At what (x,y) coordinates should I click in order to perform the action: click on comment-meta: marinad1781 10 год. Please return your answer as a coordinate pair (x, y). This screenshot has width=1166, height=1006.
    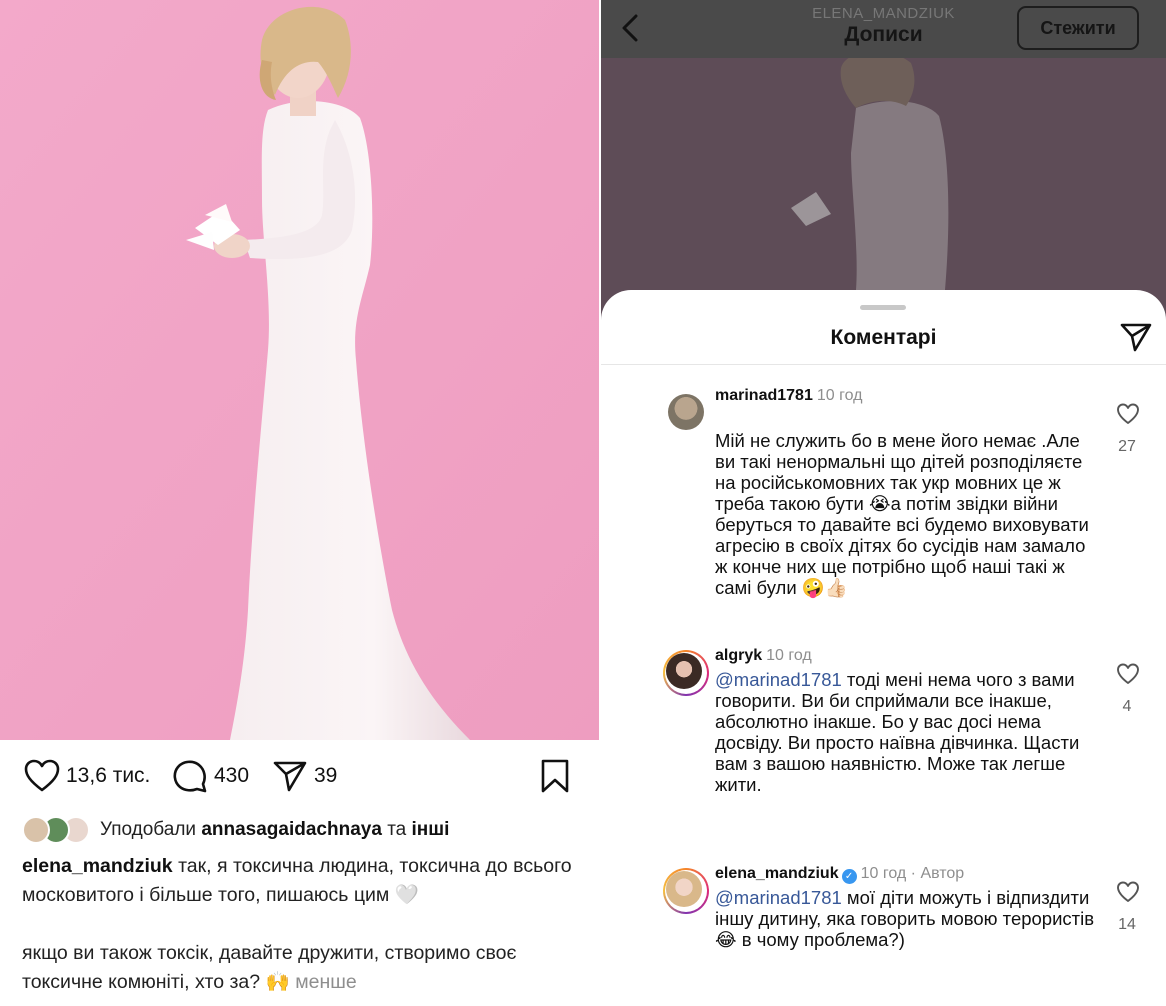
    Looking at the image, I should click on (788, 396).